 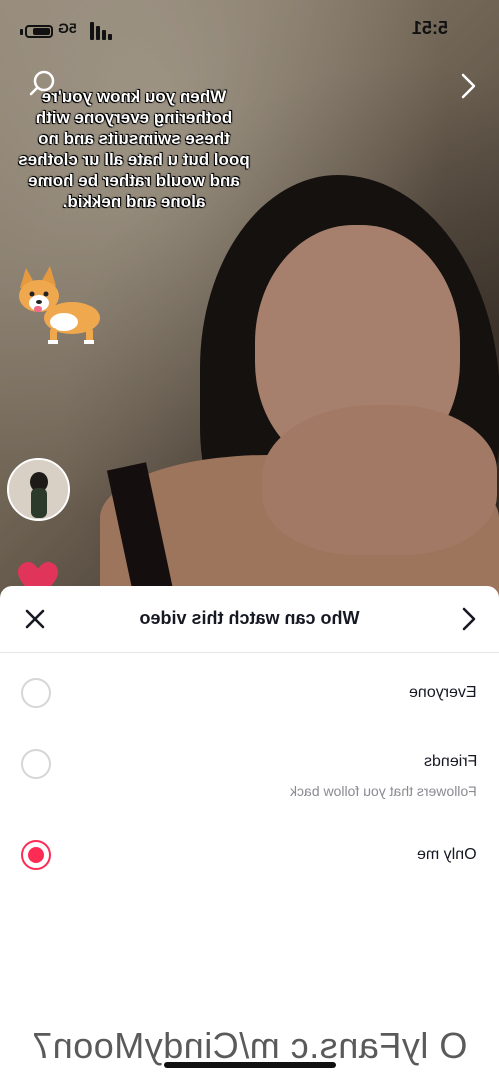 I want to click on battery-icon, so click(x=39, y=31).